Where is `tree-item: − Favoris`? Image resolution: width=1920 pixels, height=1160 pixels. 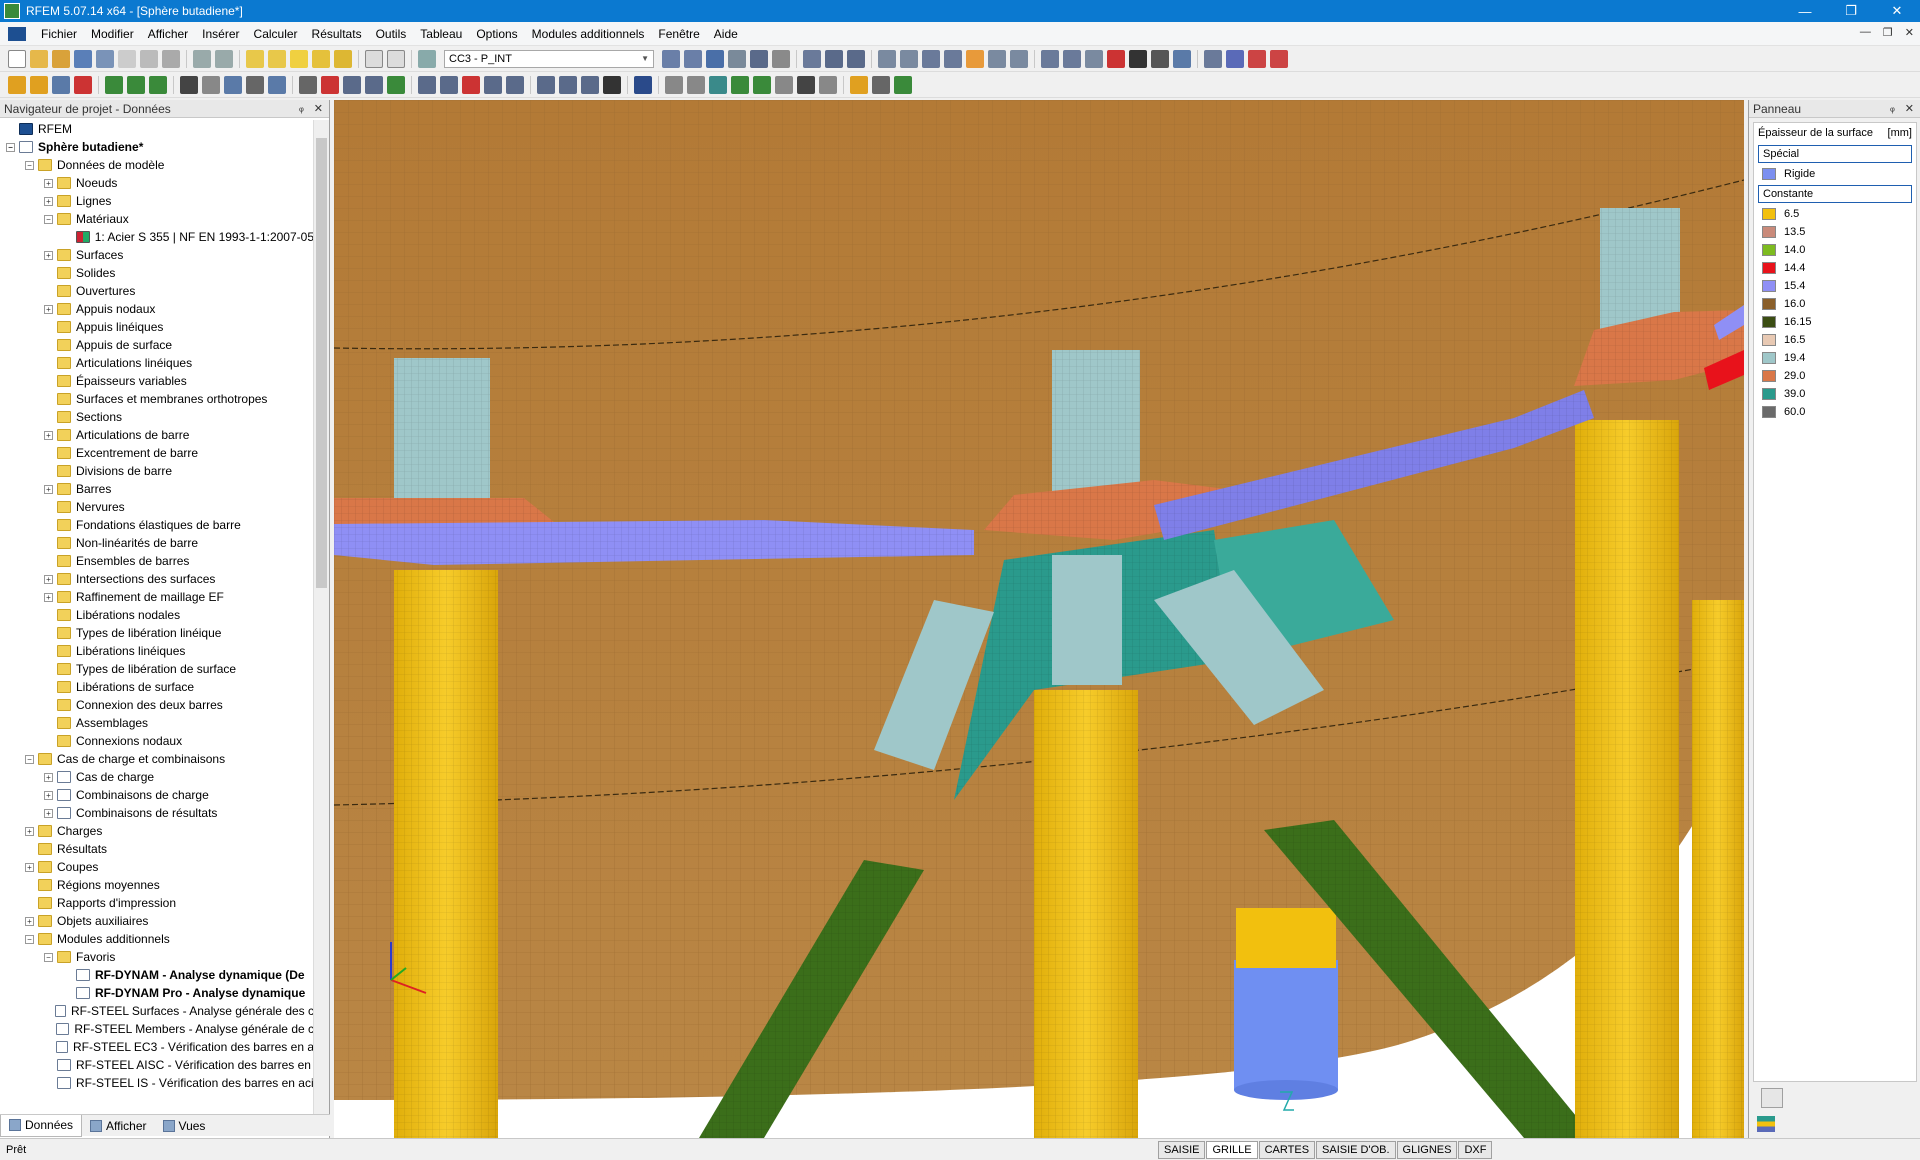
tree-item: − Favoris is located at coordinates (157, 957).